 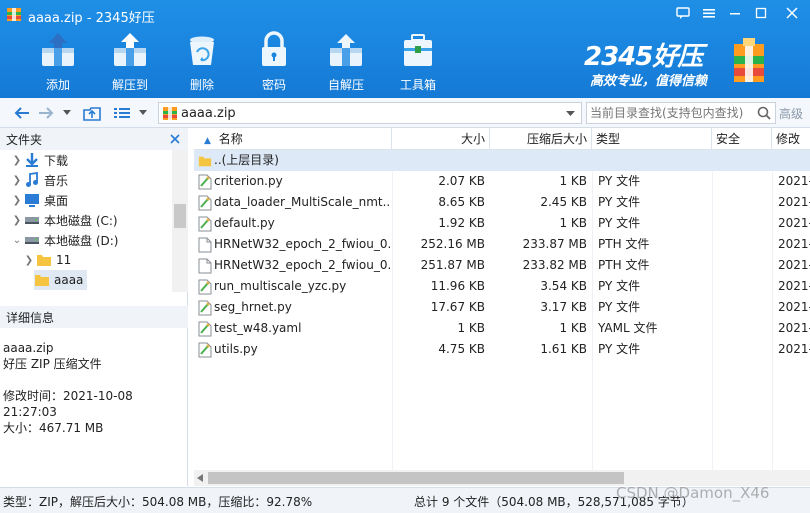 I want to click on tree-scrollbar, so click(x=180, y=221).